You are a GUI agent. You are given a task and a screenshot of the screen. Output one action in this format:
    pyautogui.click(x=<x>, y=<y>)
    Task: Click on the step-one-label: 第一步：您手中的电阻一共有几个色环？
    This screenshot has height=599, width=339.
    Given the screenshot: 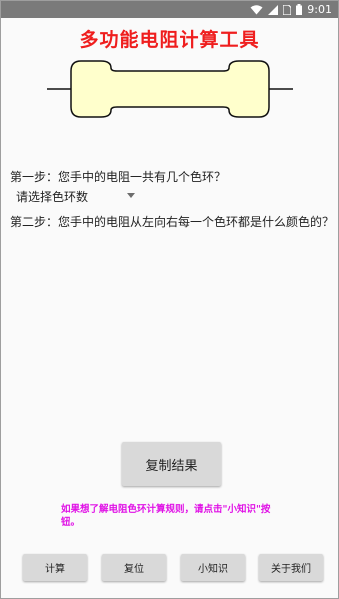 What is the action you would take?
    pyautogui.click(x=118, y=177)
    